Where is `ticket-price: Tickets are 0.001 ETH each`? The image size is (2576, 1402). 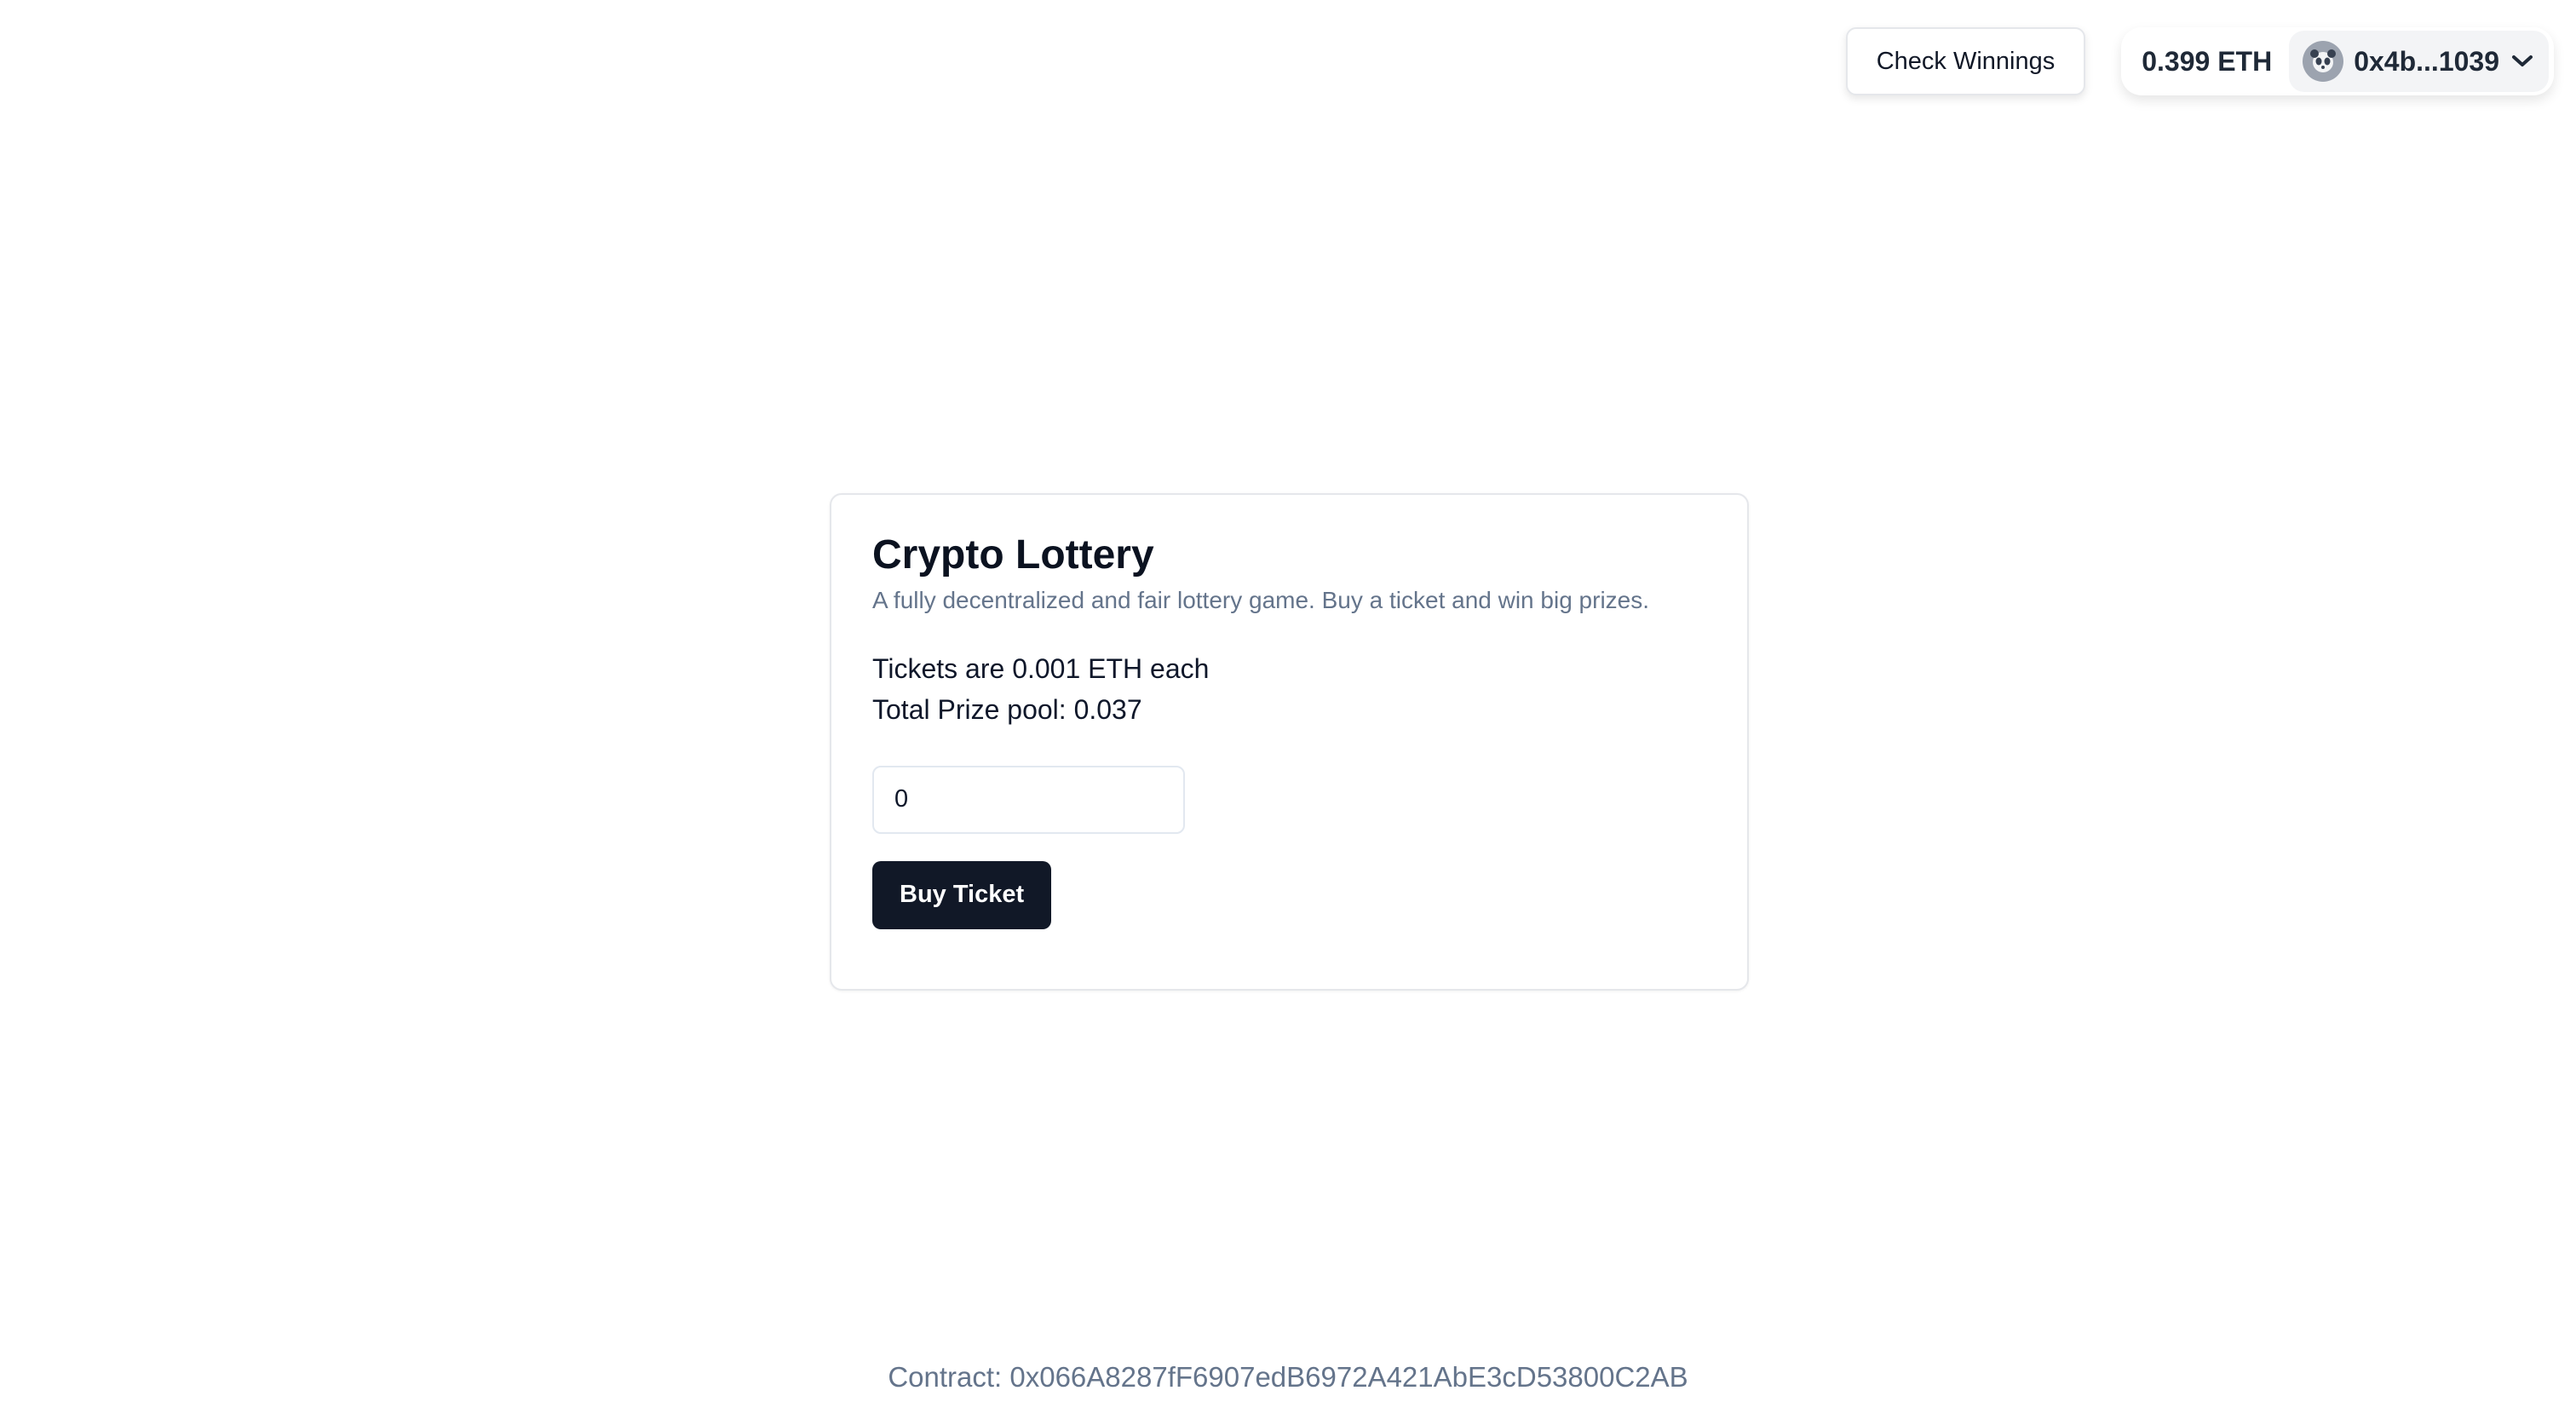 ticket-price: Tickets are 0.001 ETH each is located at coordinates (1041, 668).